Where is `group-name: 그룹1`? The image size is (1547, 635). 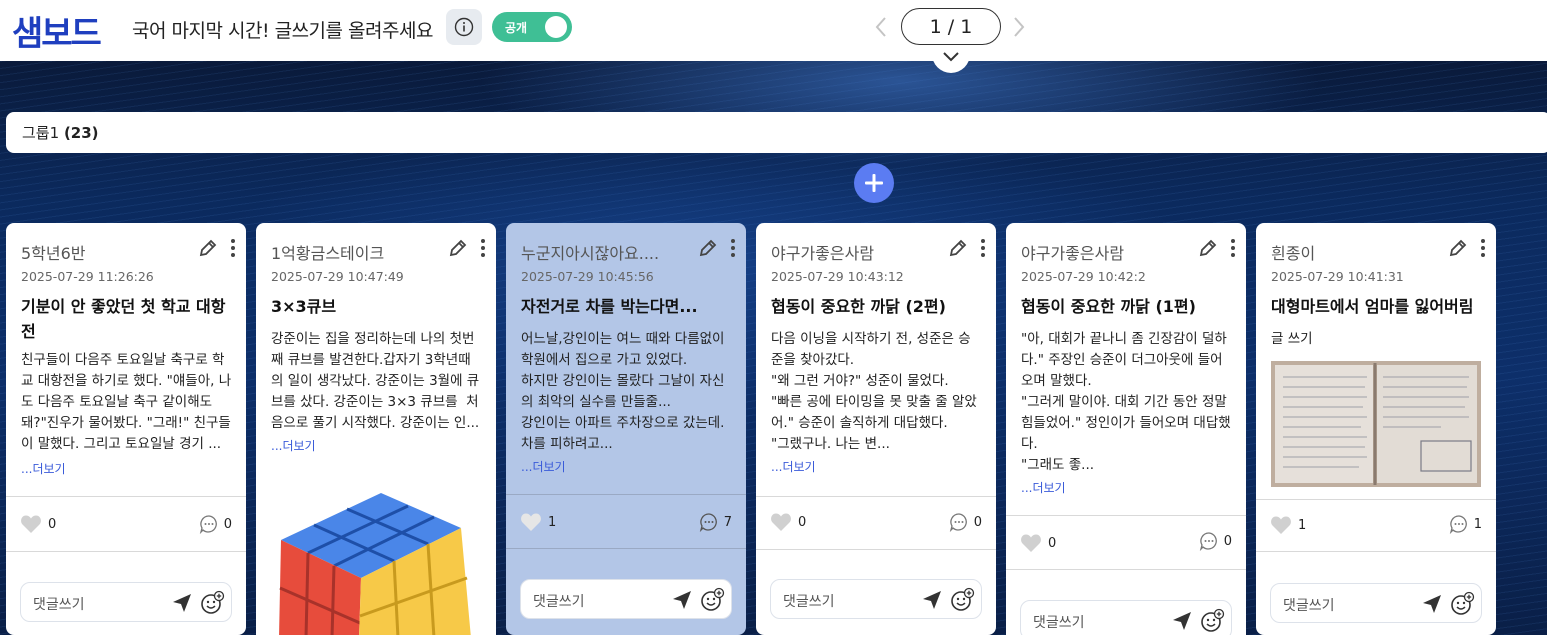 group-name: 그룹1 is located at coordinates (41, 133).